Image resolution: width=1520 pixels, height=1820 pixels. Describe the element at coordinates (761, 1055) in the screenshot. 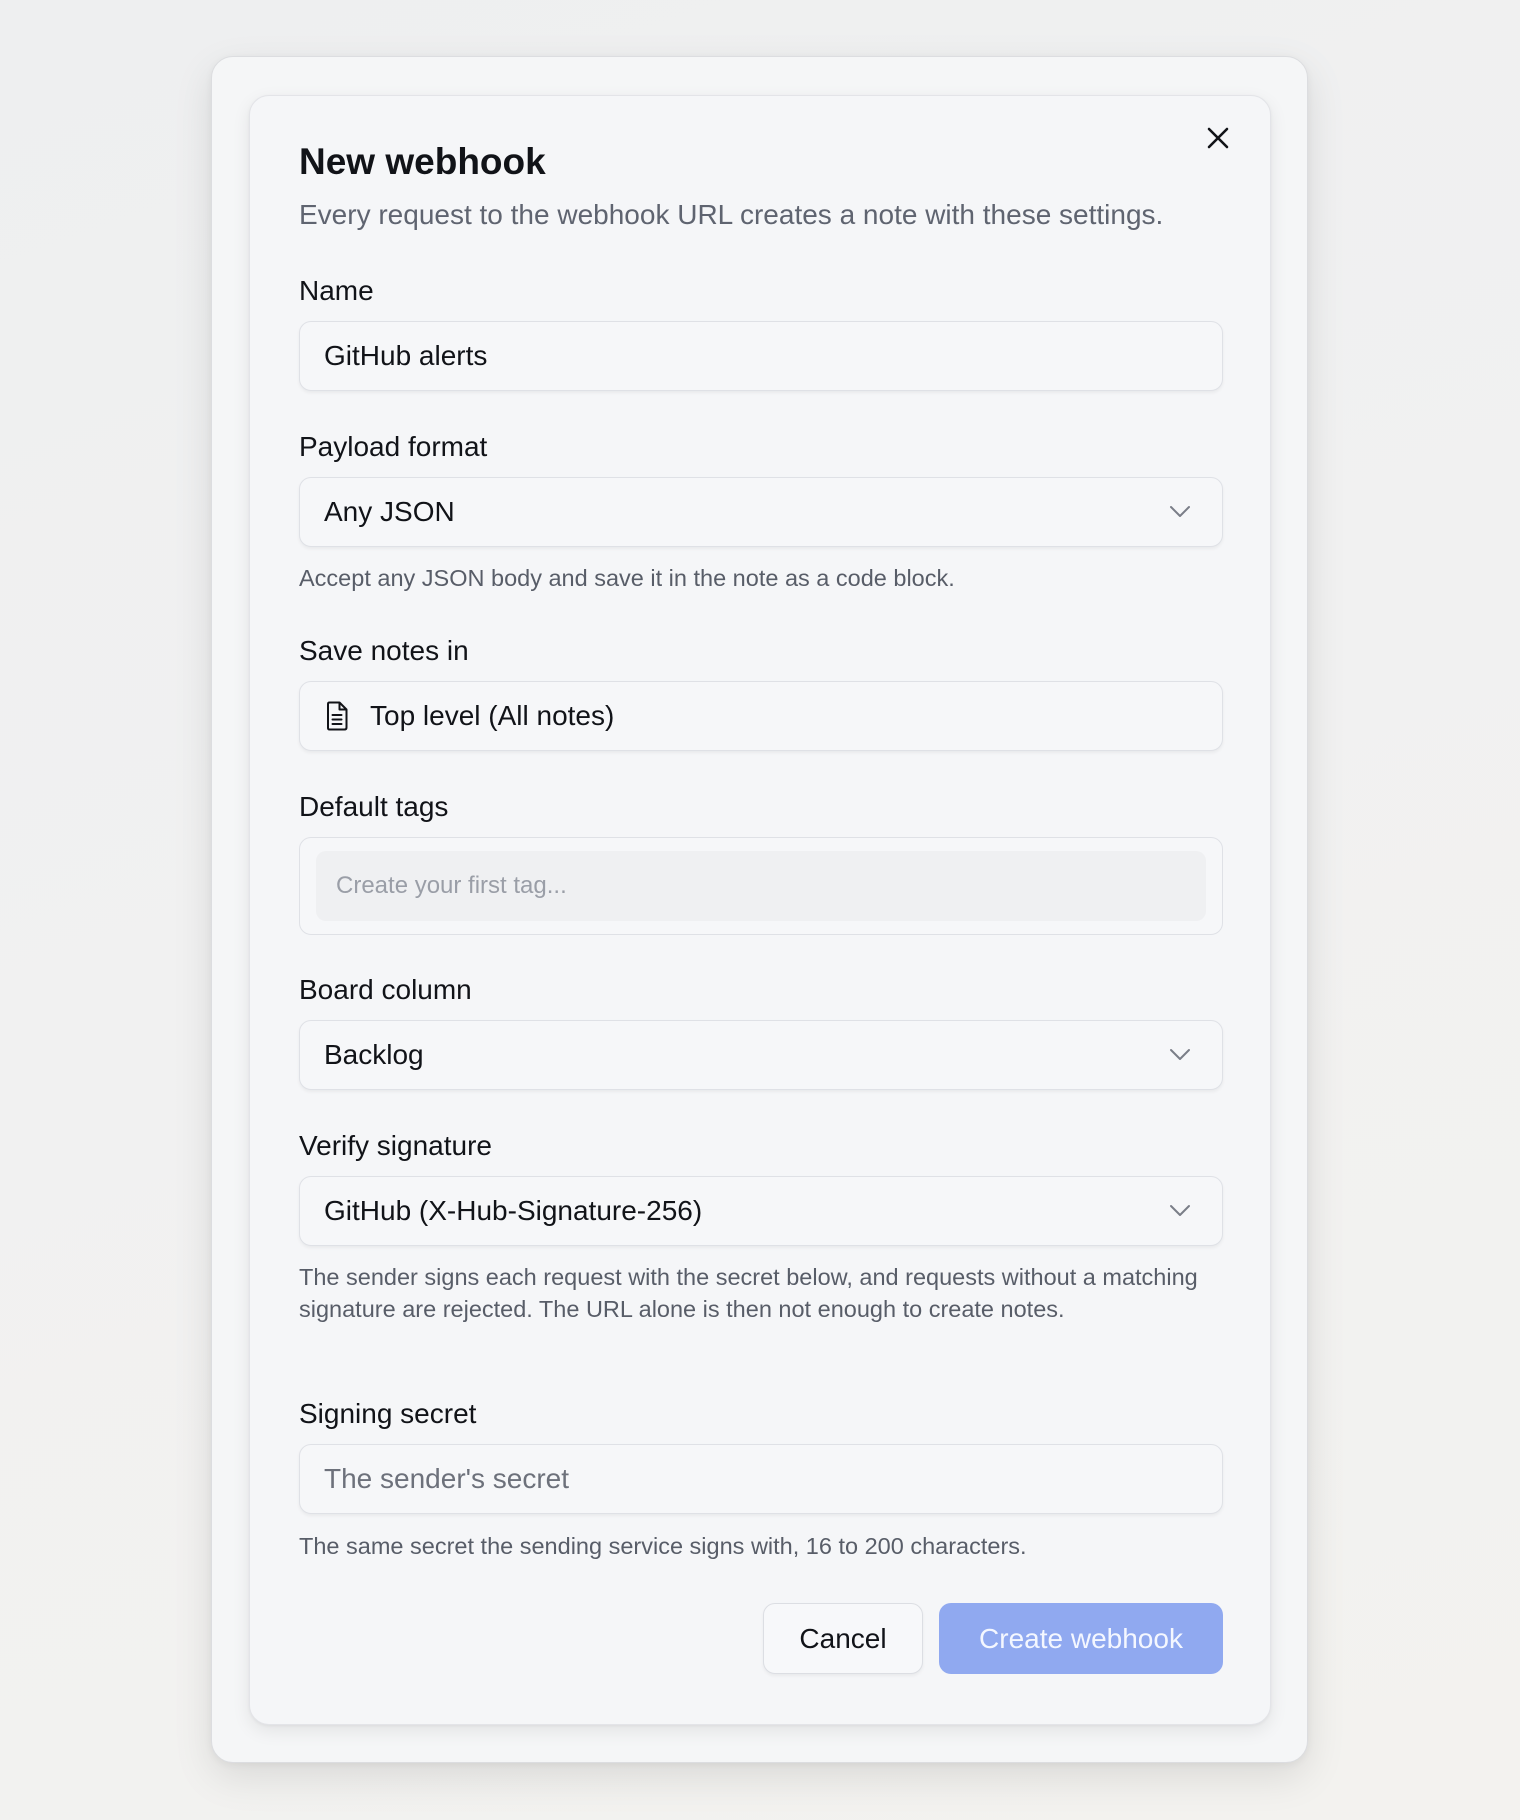

I see `board-column-select: Backlog` at that location.